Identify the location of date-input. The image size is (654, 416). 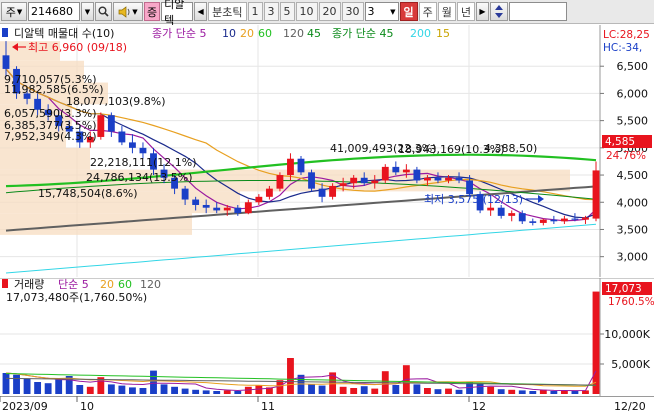
(538, 11).